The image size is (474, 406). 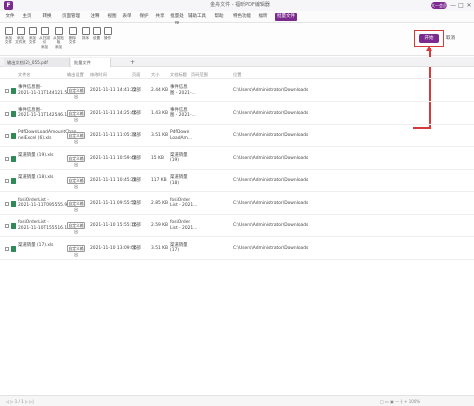 I want to click on menu-bar: 文件主页转换页面管理注释视图表单保护共享批量处理辅助工具帮助特色功能福昕批量文件, so click(x=237, y=19).